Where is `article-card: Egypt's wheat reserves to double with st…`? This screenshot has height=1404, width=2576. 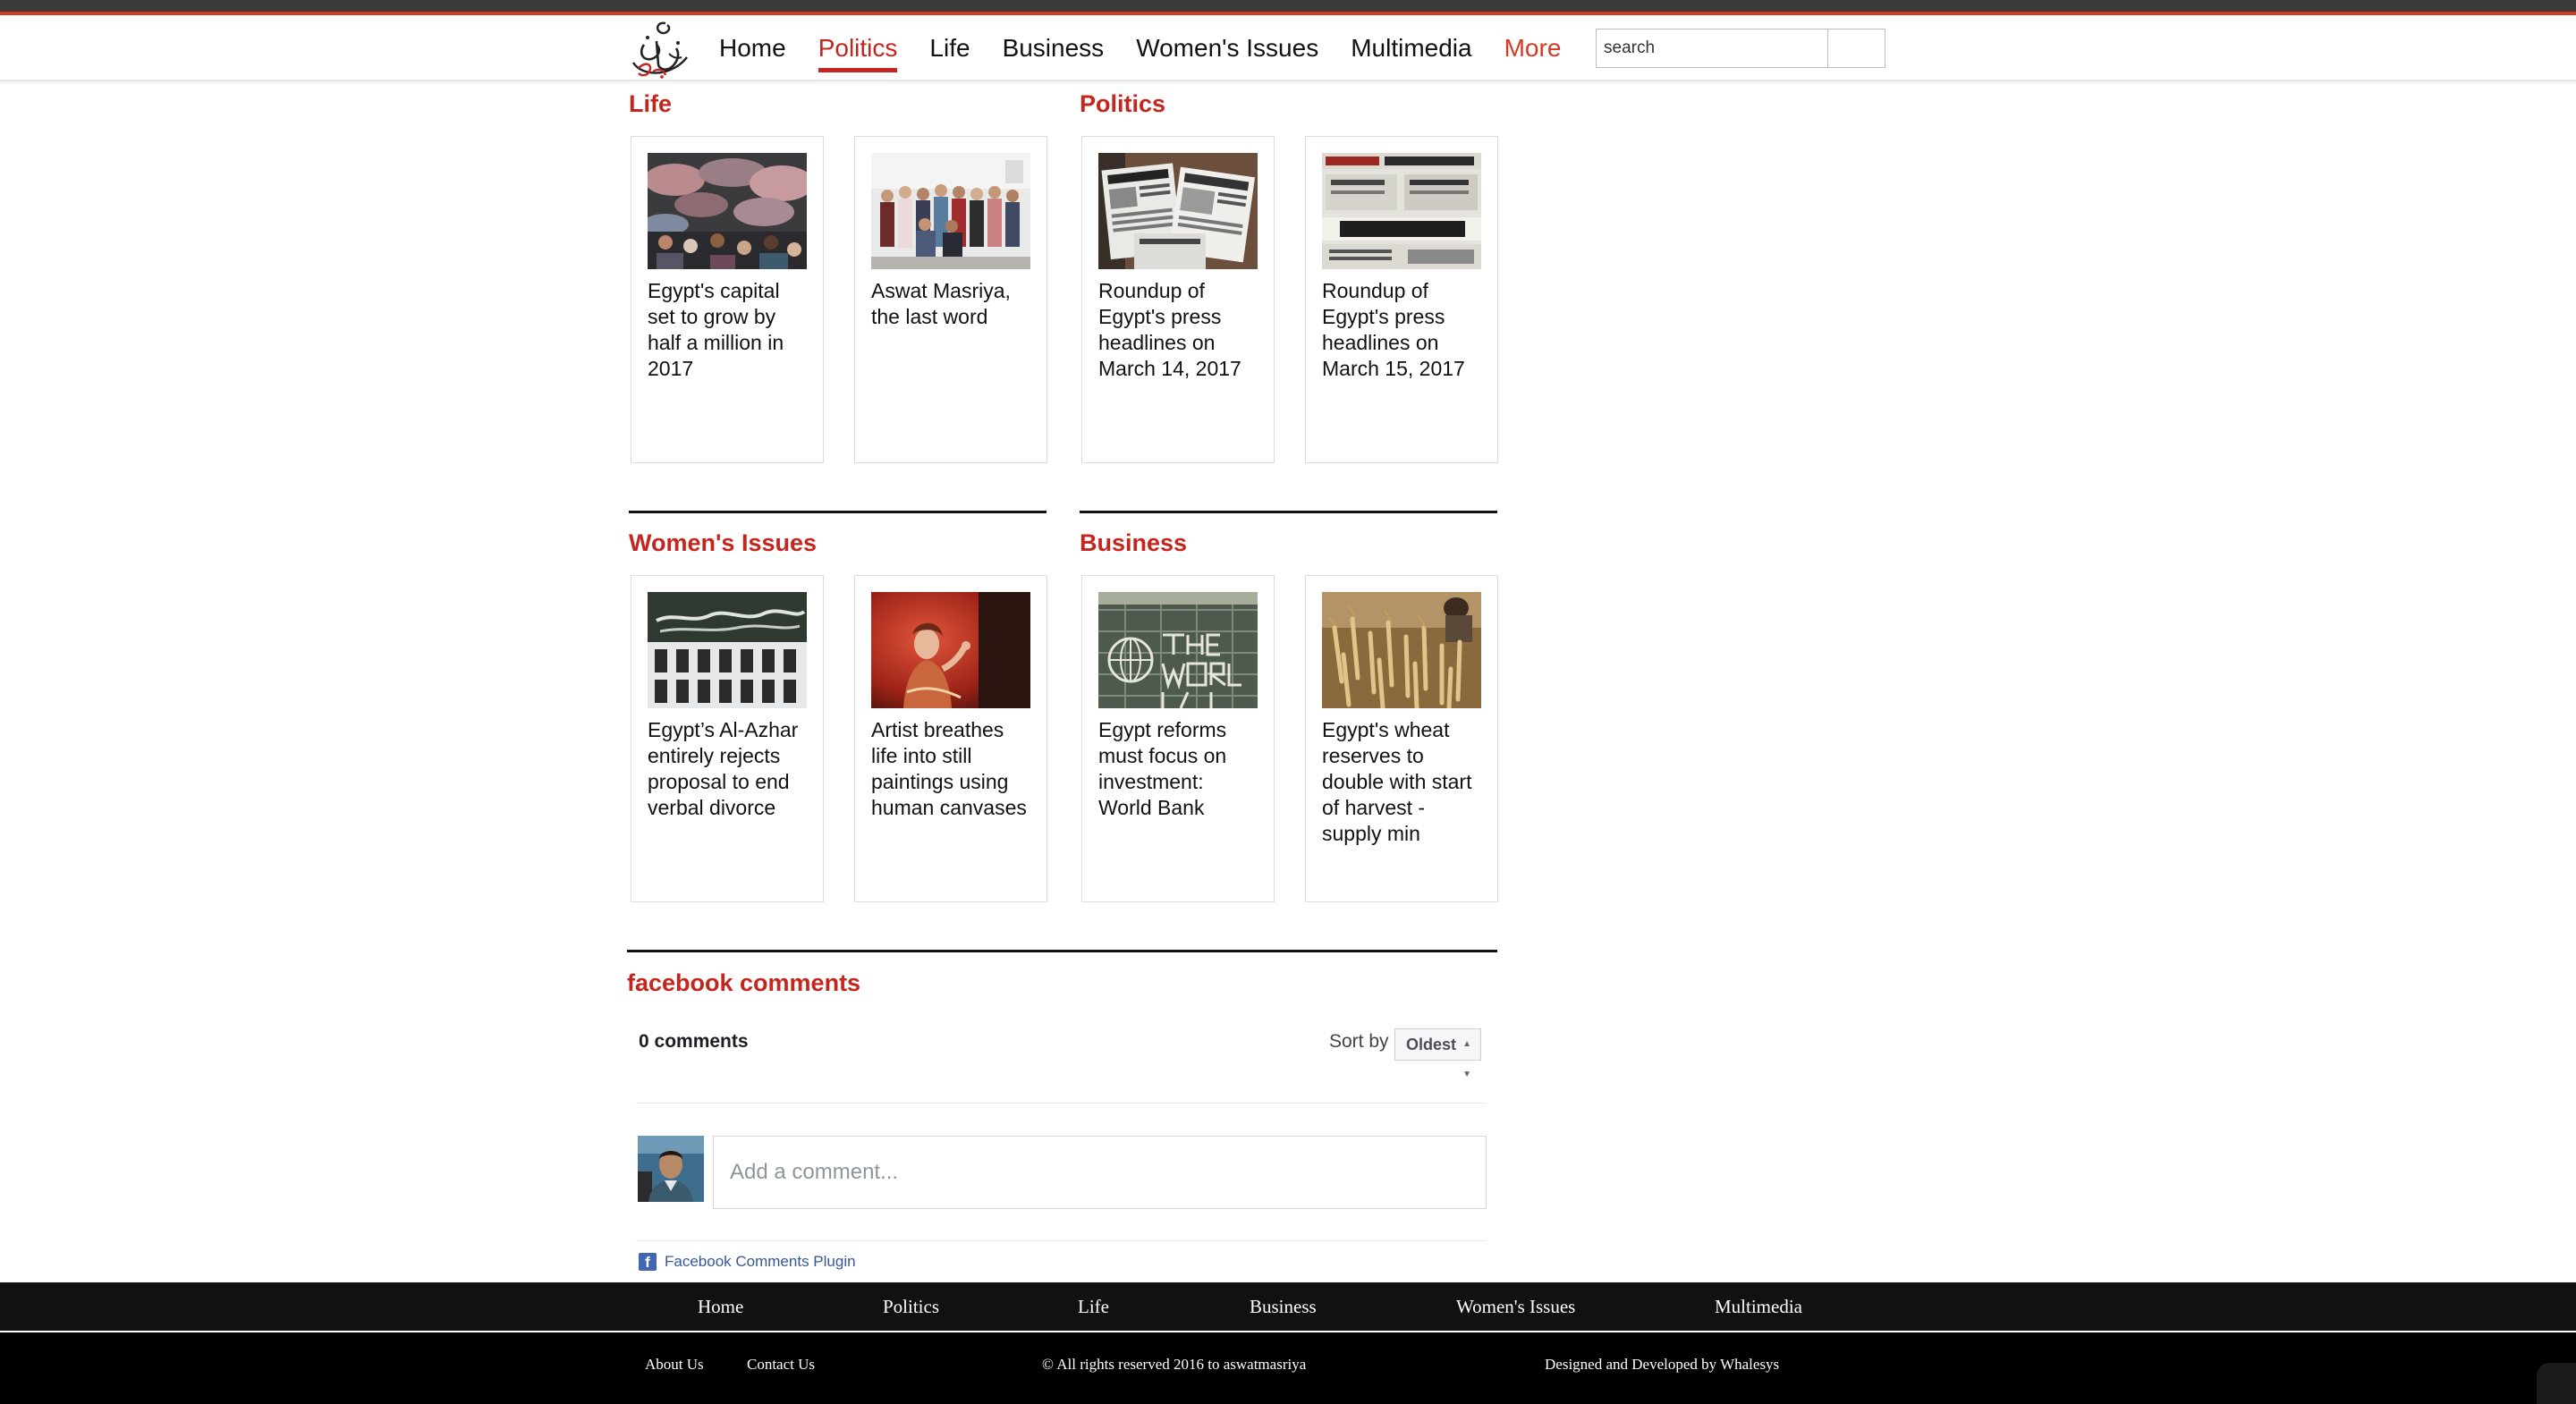
article-card: Egypt's wheat reserves to double with st… is located at coordinates (1401, 739).